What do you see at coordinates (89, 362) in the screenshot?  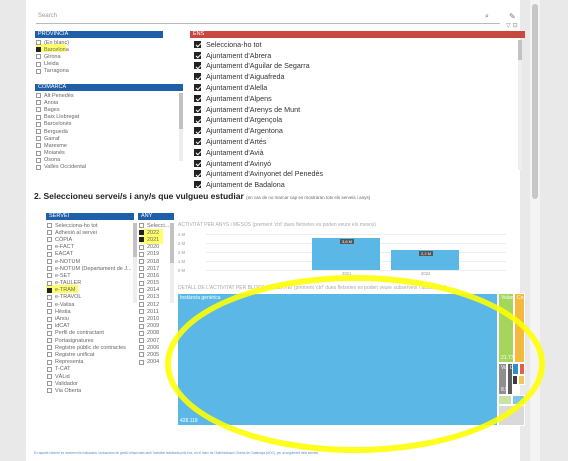 I see `servei-item: Representa` at bounding box center [89, 362].